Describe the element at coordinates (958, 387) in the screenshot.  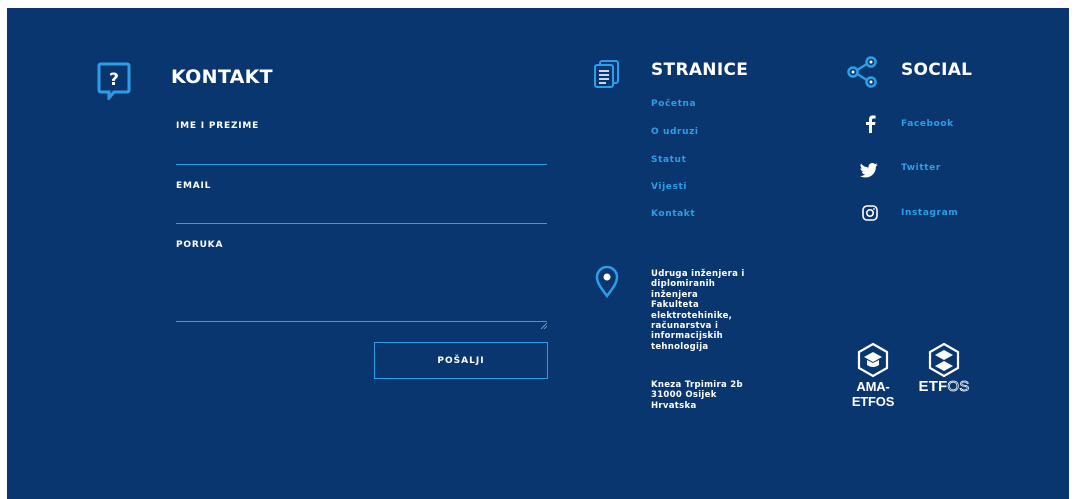
I see `etfos-logo-light: OS` at that location.